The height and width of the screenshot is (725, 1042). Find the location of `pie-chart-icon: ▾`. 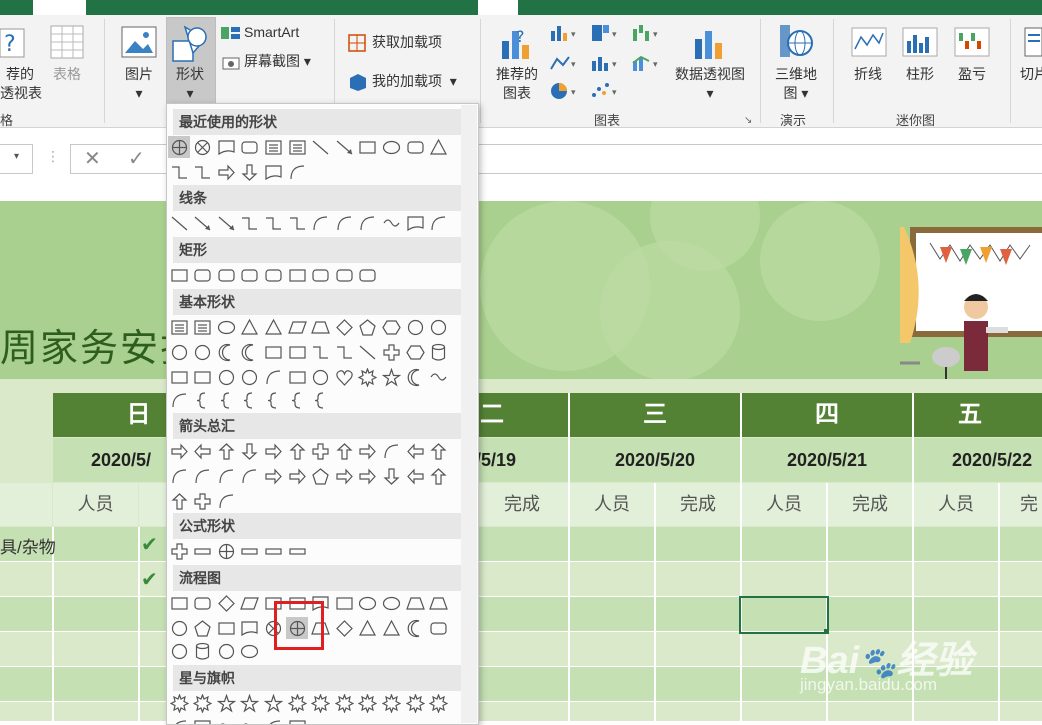

pie-chart-icon: ▾ is located at coordinates (564, 93).